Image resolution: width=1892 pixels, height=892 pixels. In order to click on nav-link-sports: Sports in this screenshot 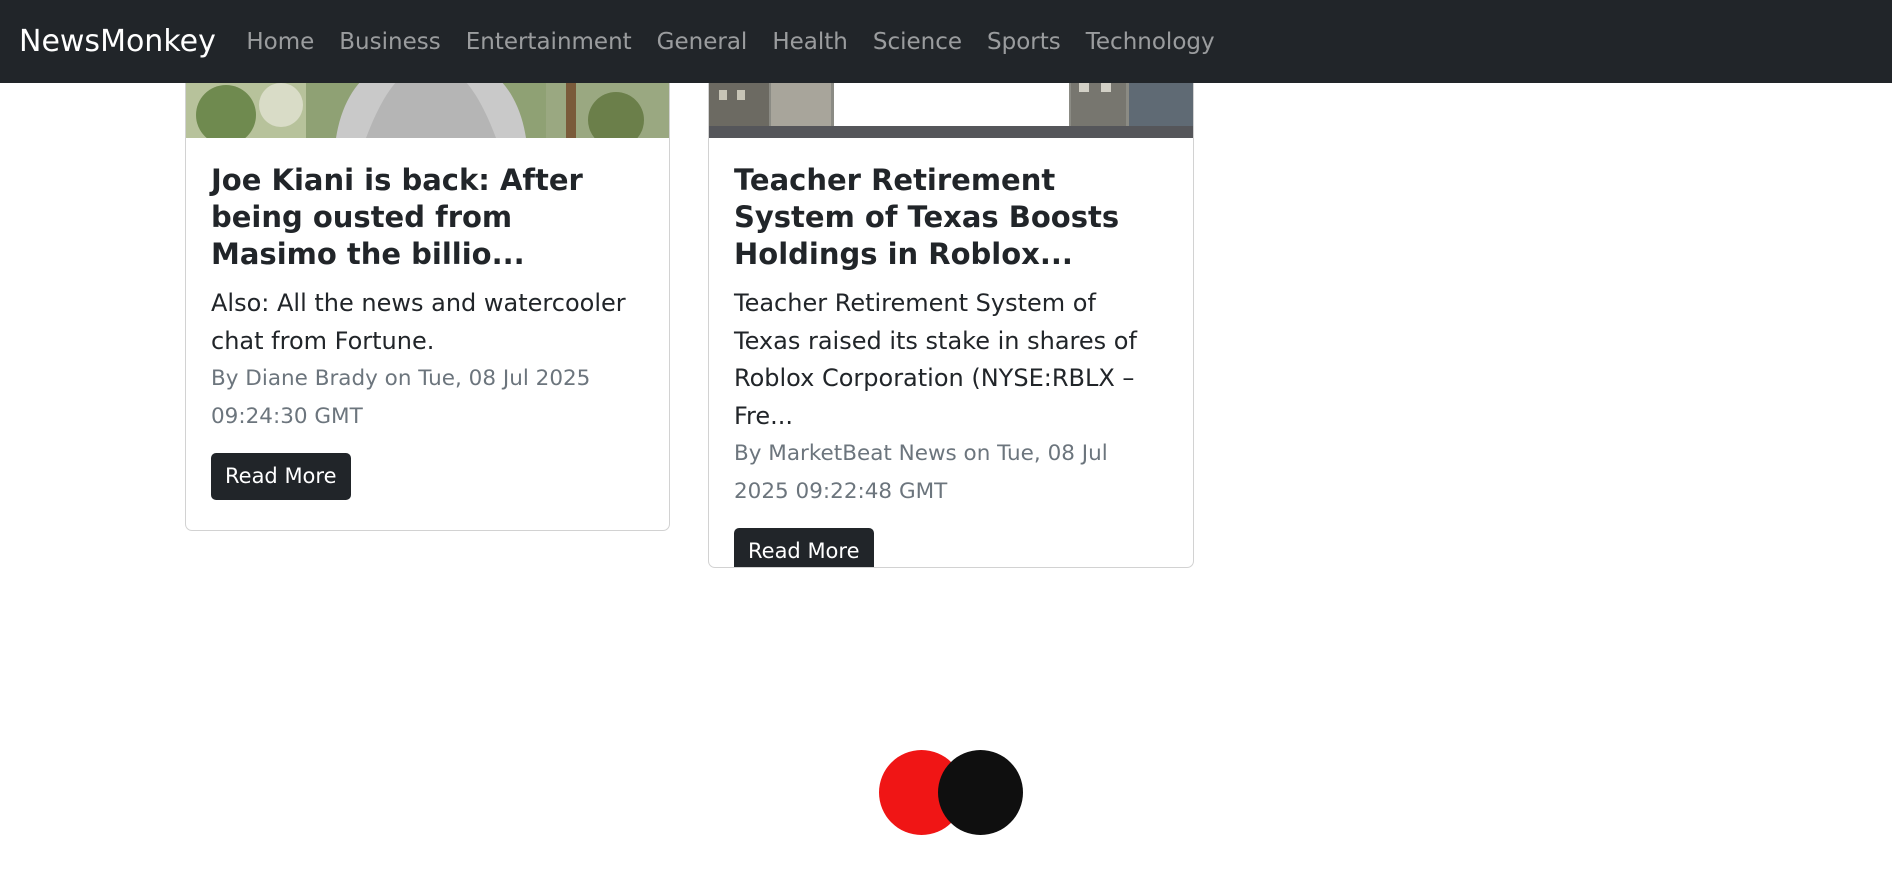, I will do `click(1024, 42)`.